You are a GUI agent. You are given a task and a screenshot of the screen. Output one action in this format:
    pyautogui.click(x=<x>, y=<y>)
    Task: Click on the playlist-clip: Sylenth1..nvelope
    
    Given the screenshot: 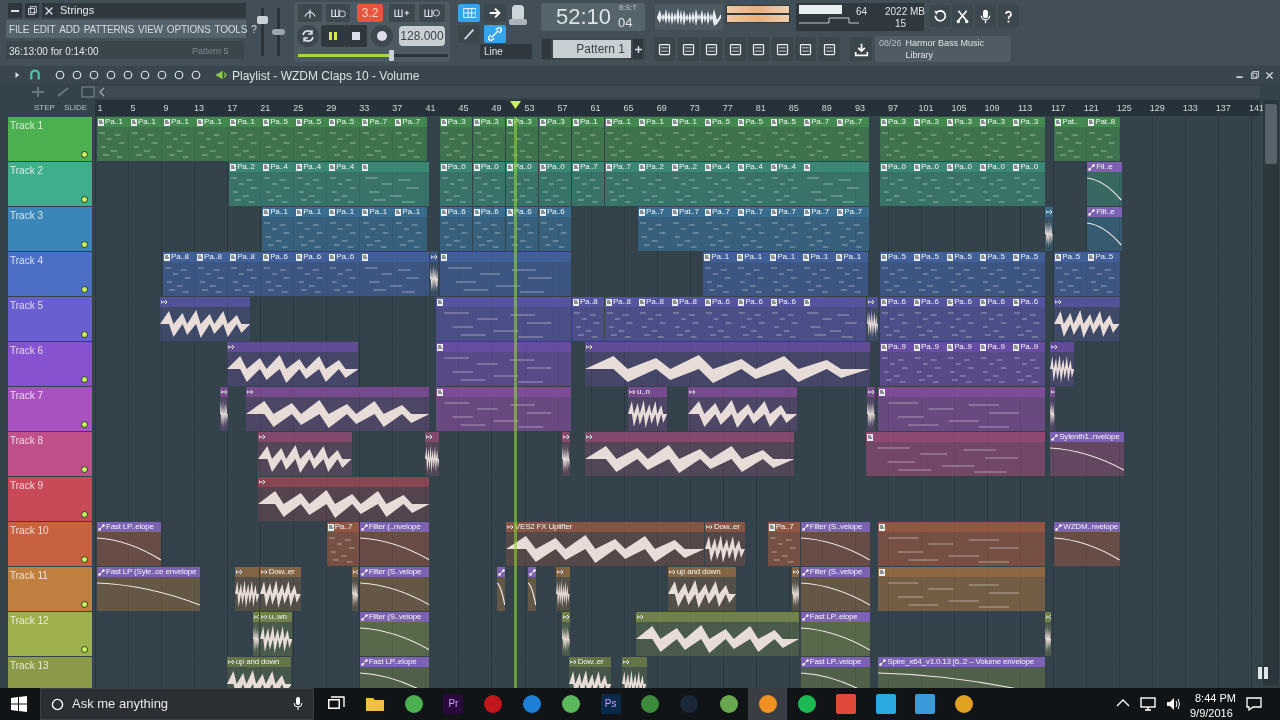 What is the action you would take?
    pyautogui.click(x=1087, y=454)
    